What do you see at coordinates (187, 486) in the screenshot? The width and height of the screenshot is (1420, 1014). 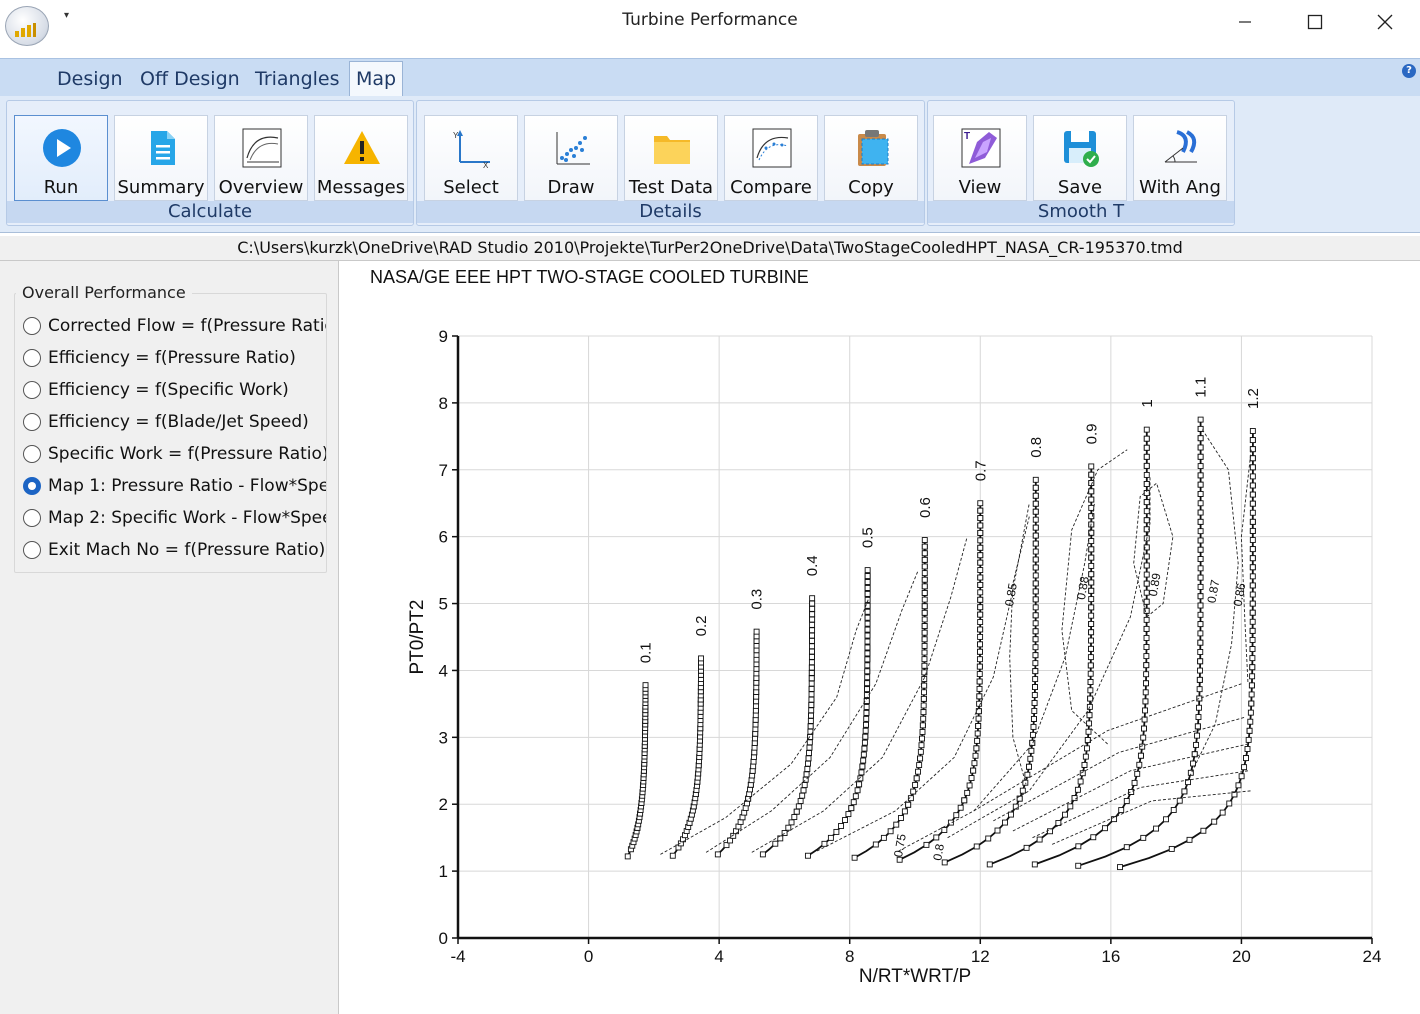 I see `option-label: Map 1: Pressure Ratio - Flow*Speed` at bounding box center [187, 486].